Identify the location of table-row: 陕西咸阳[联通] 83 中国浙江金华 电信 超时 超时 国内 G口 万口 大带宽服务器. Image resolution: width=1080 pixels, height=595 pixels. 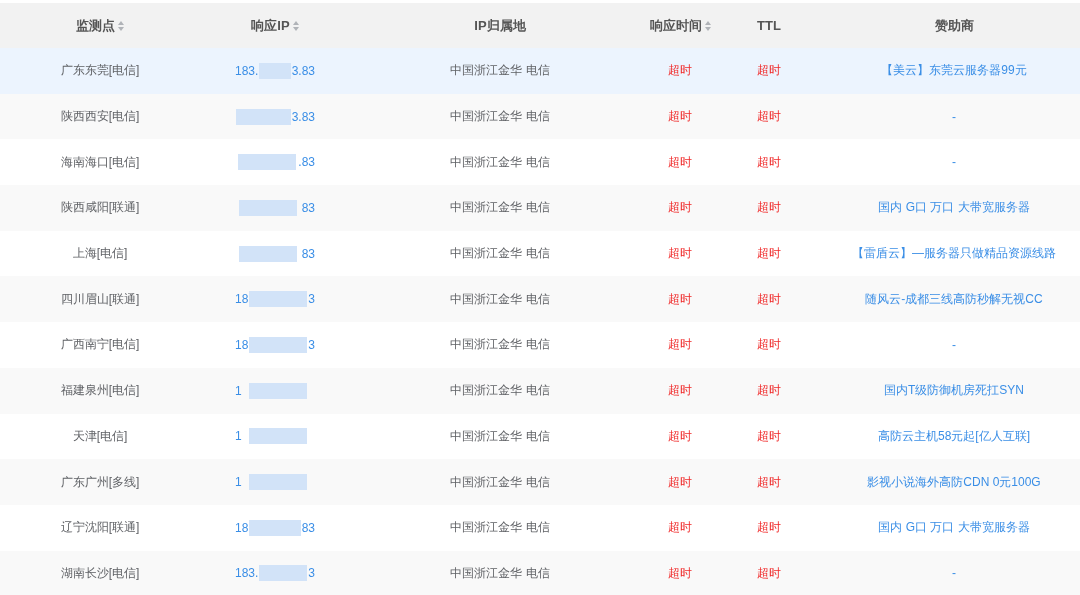
(540, 208).